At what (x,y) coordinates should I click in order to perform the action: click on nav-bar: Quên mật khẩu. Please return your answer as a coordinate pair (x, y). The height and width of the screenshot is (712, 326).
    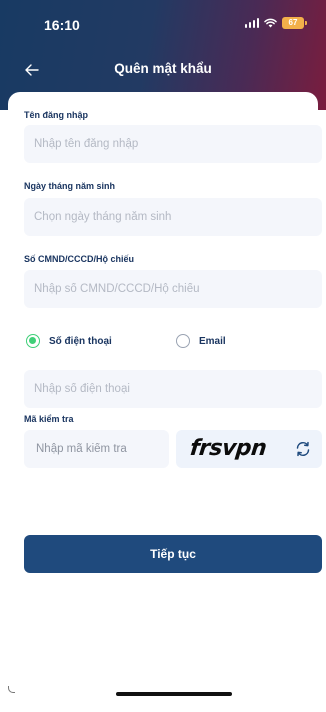
    Looking at the image, I should click on (163, 70).